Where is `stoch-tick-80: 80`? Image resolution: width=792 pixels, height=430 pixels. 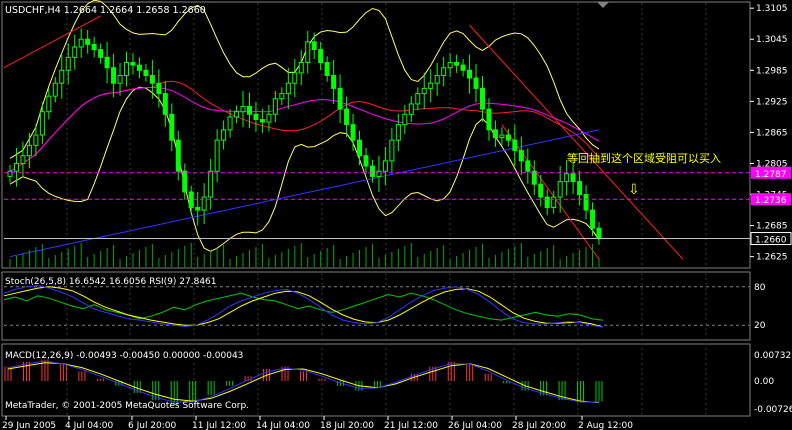
stoch-tick-80: 80 is located at coordinates (760, 288).